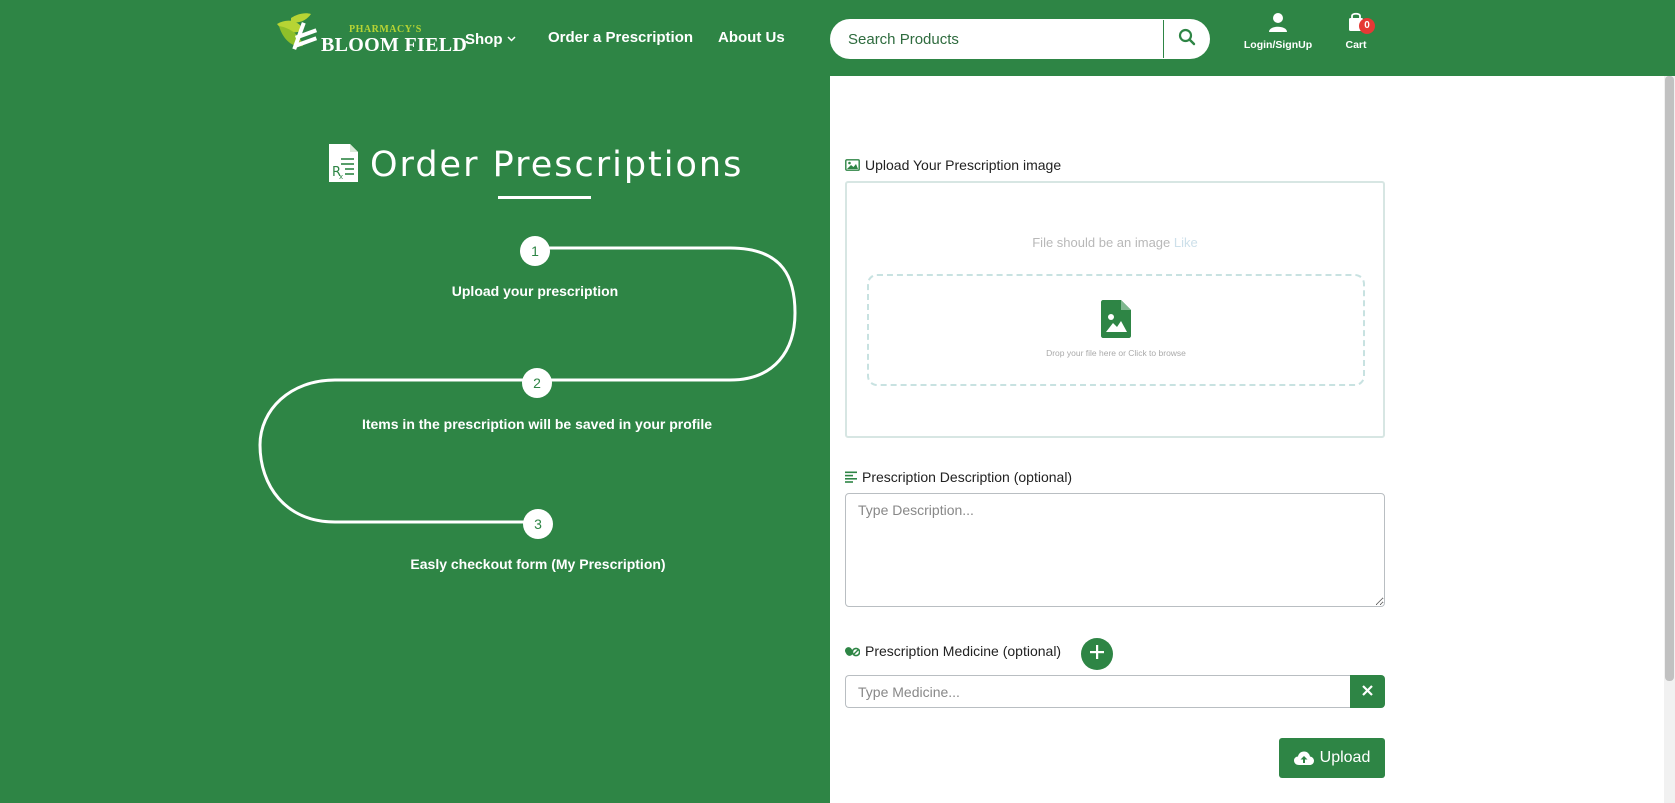 Image resolution: width=1675 pixels, height=803 pixels. Describe the element at coordinates (852, 165) in the screenshot. I see `image-icon` at that location.